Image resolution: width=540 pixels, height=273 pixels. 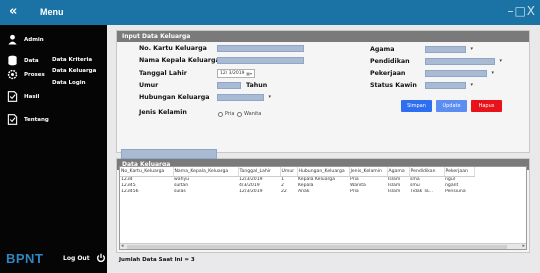 What do you see at coordinates (69, 83) in the screenshot?
I see `submenu-data-login: Data Login` at bounding box center [69, 83].